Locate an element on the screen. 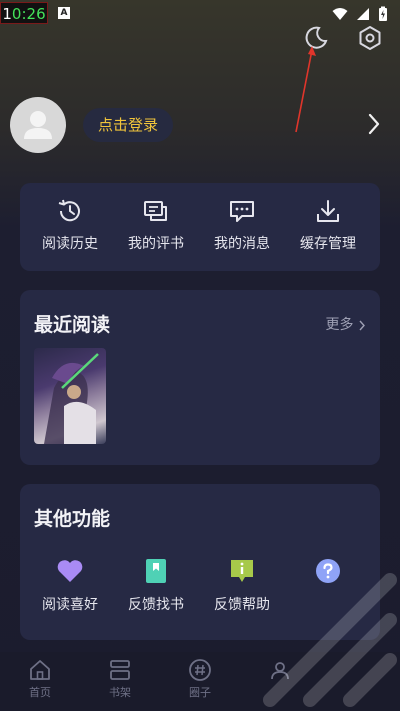 This screenshot has height=711, width=400. my-messages-button: 我的消息 is located at coordinates (242, 225).